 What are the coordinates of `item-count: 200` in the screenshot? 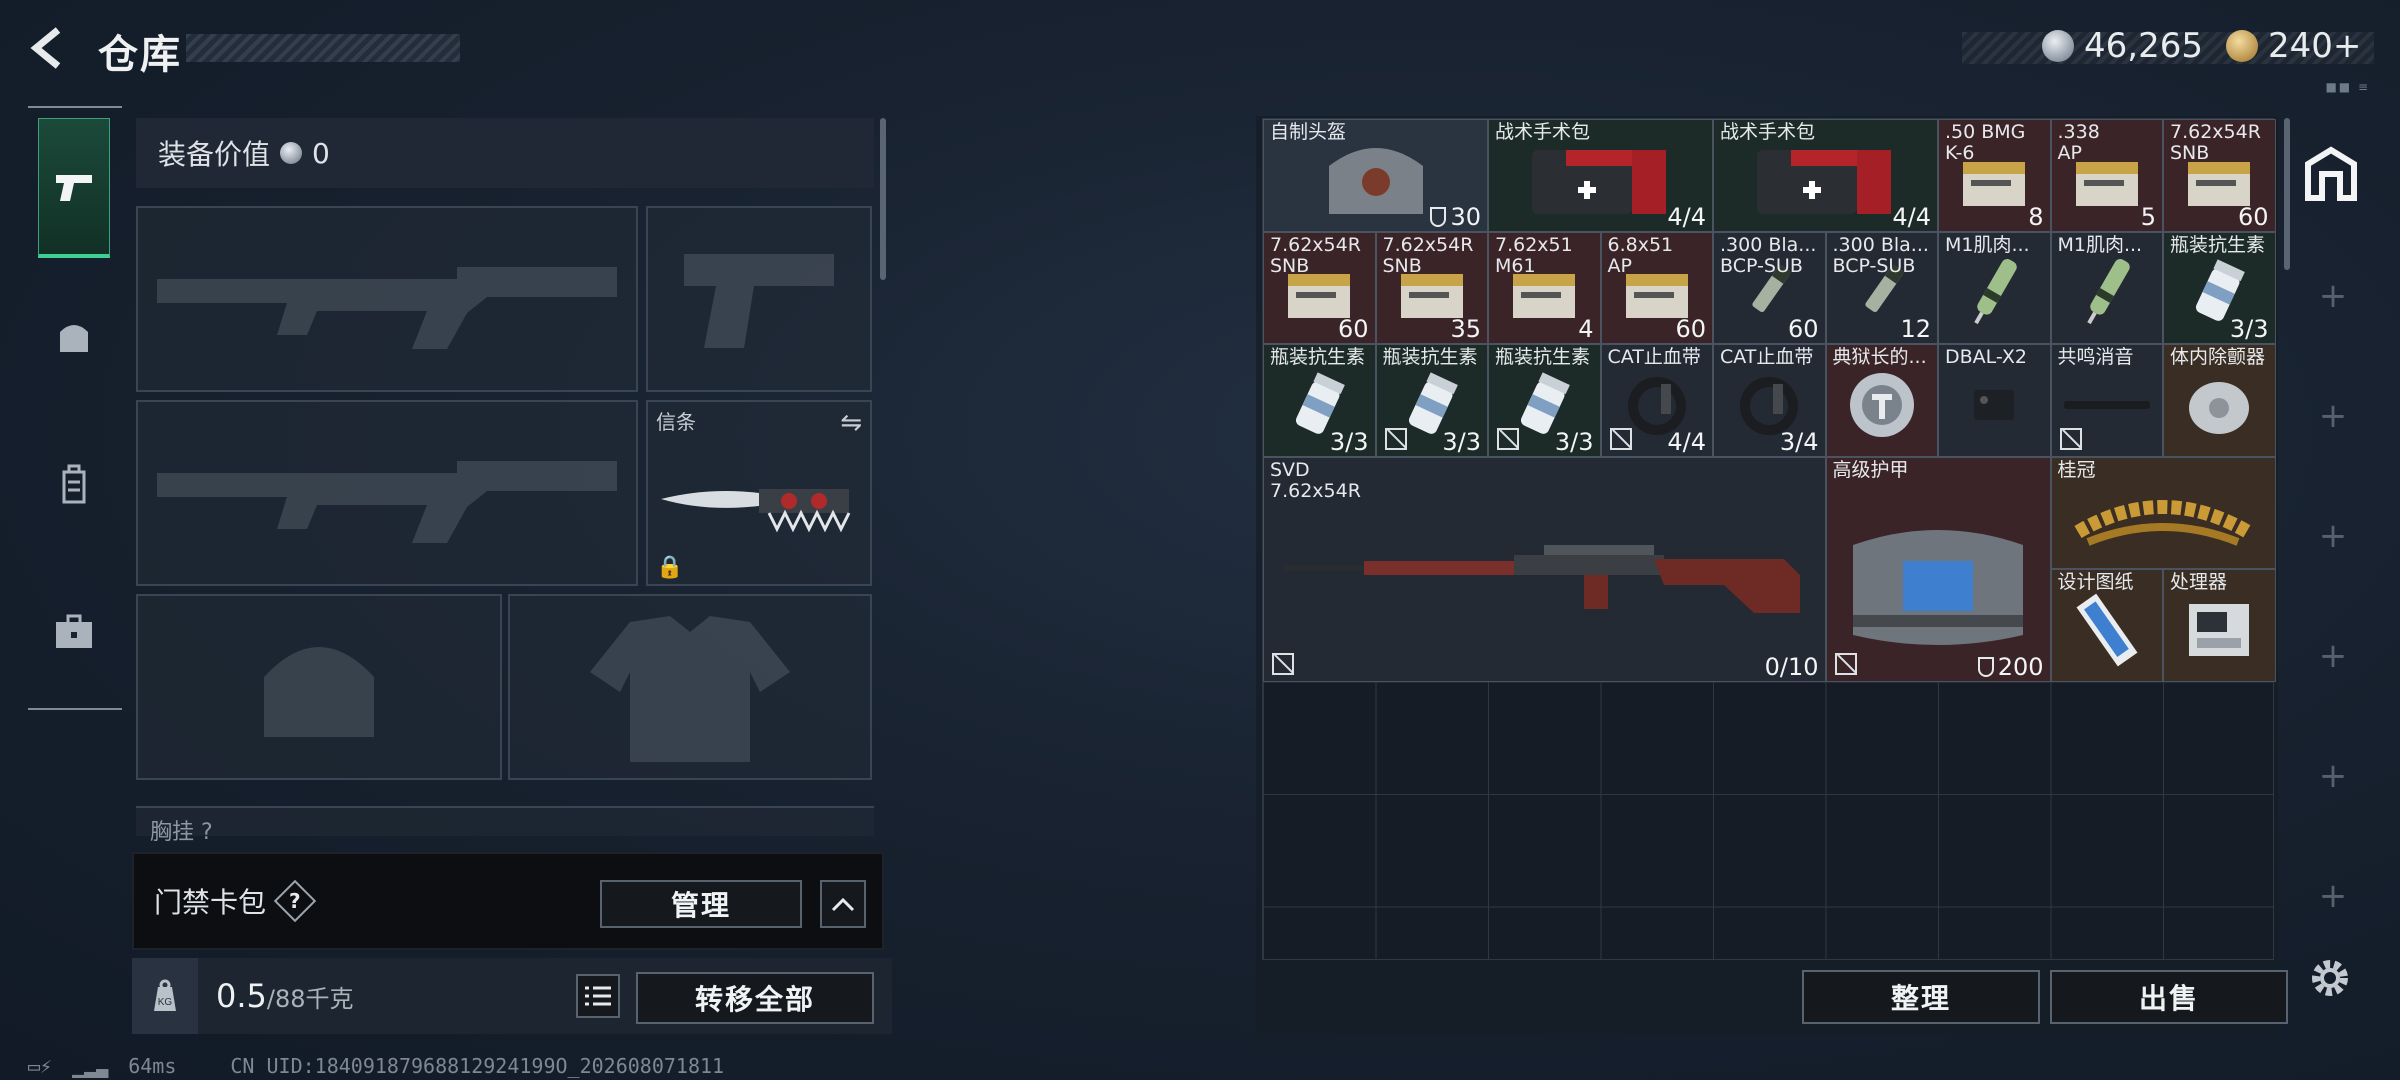 It's located at (2010, 667).